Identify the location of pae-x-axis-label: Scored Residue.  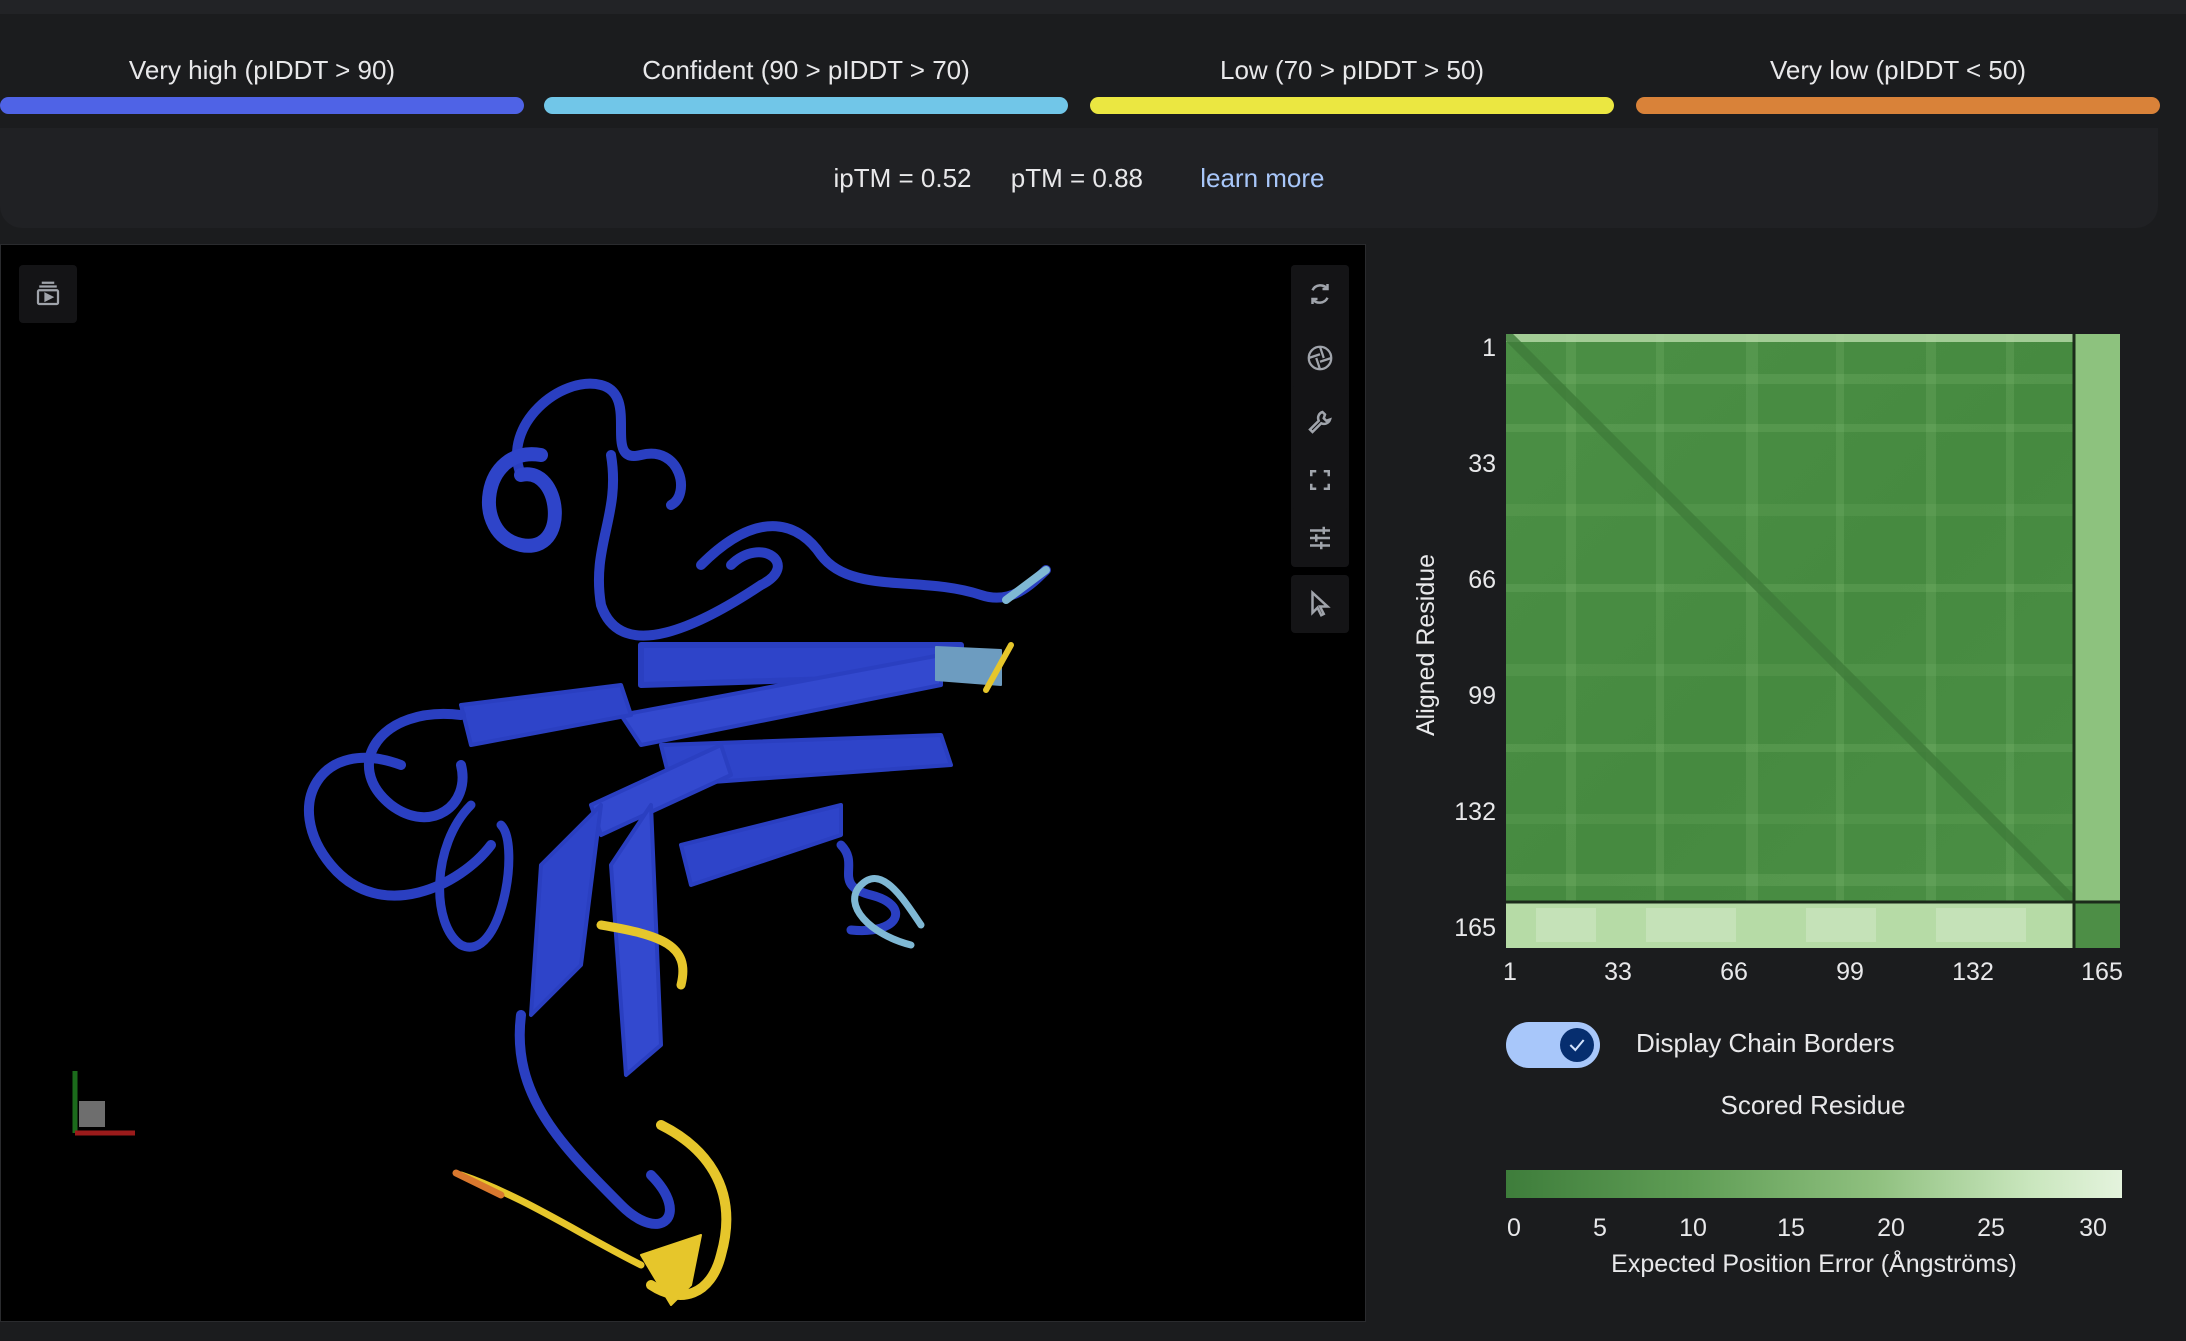
(1813, 1105).